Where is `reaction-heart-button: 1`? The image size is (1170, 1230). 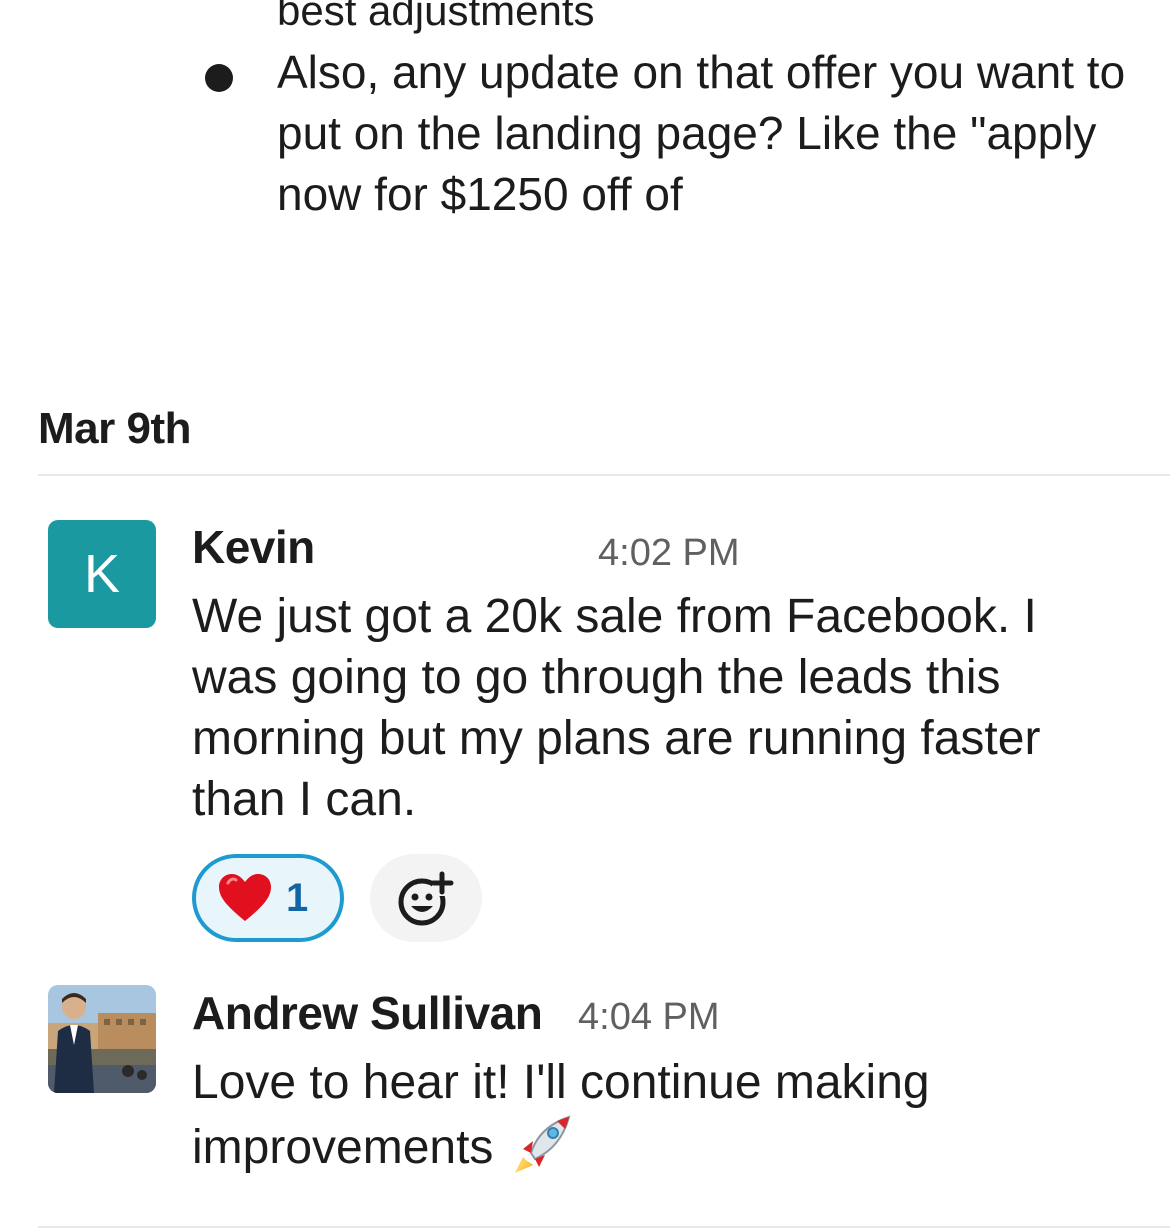
reaction-heart-button: 1 is located at coordinates (268, 898).